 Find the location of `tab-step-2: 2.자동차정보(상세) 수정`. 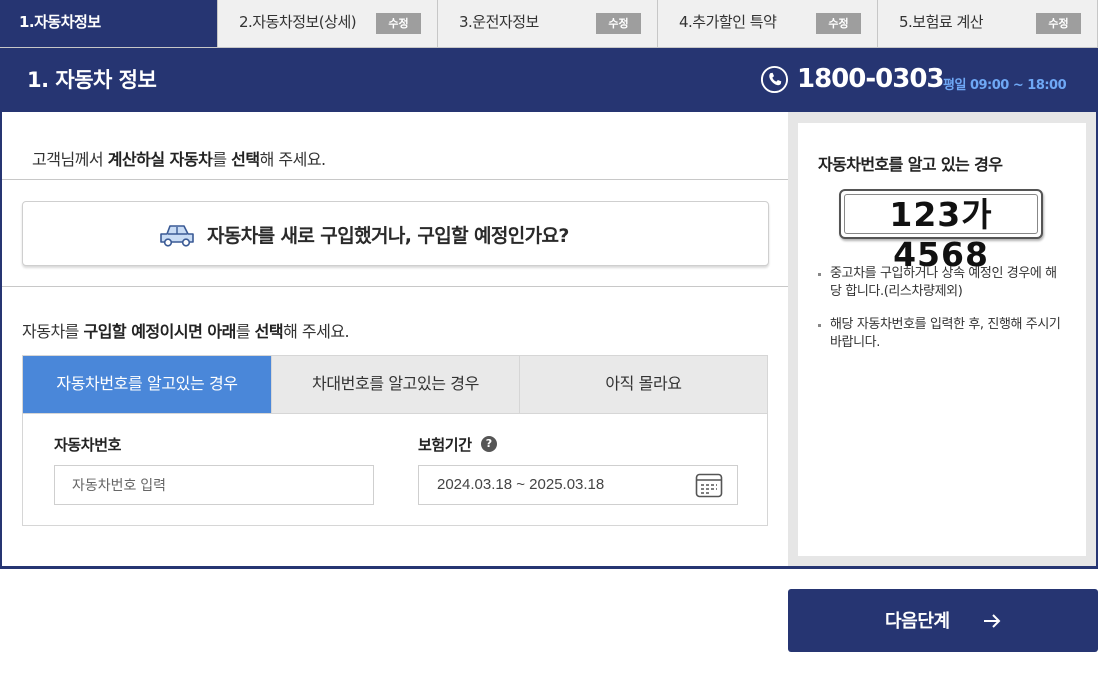

tab-step-2: 2.자동차정보(상세) 수정 is located at coordinates (328, 24).